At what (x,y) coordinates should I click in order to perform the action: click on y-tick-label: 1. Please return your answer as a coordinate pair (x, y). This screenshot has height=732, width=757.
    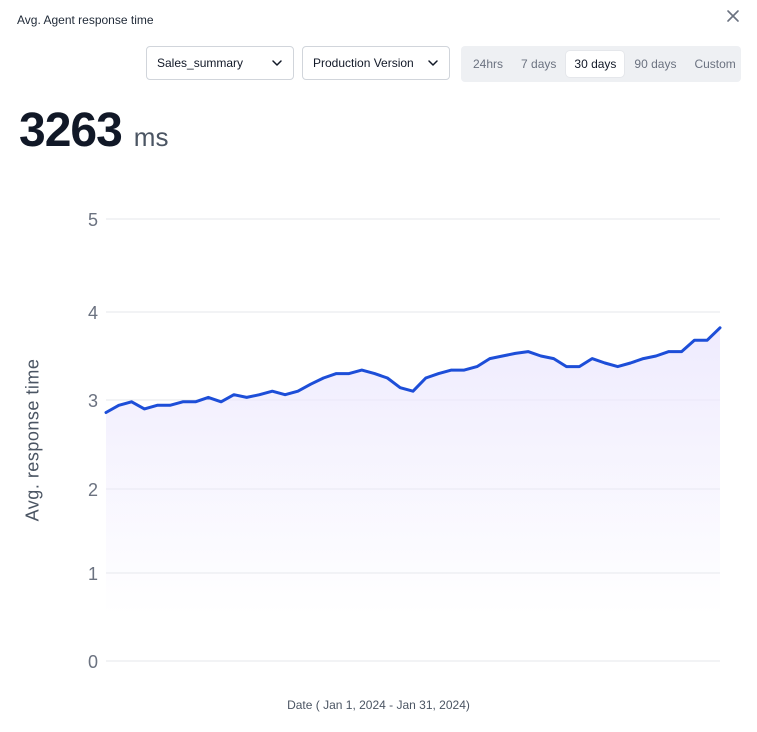
    Looking at the image, I should click on (93, 574).